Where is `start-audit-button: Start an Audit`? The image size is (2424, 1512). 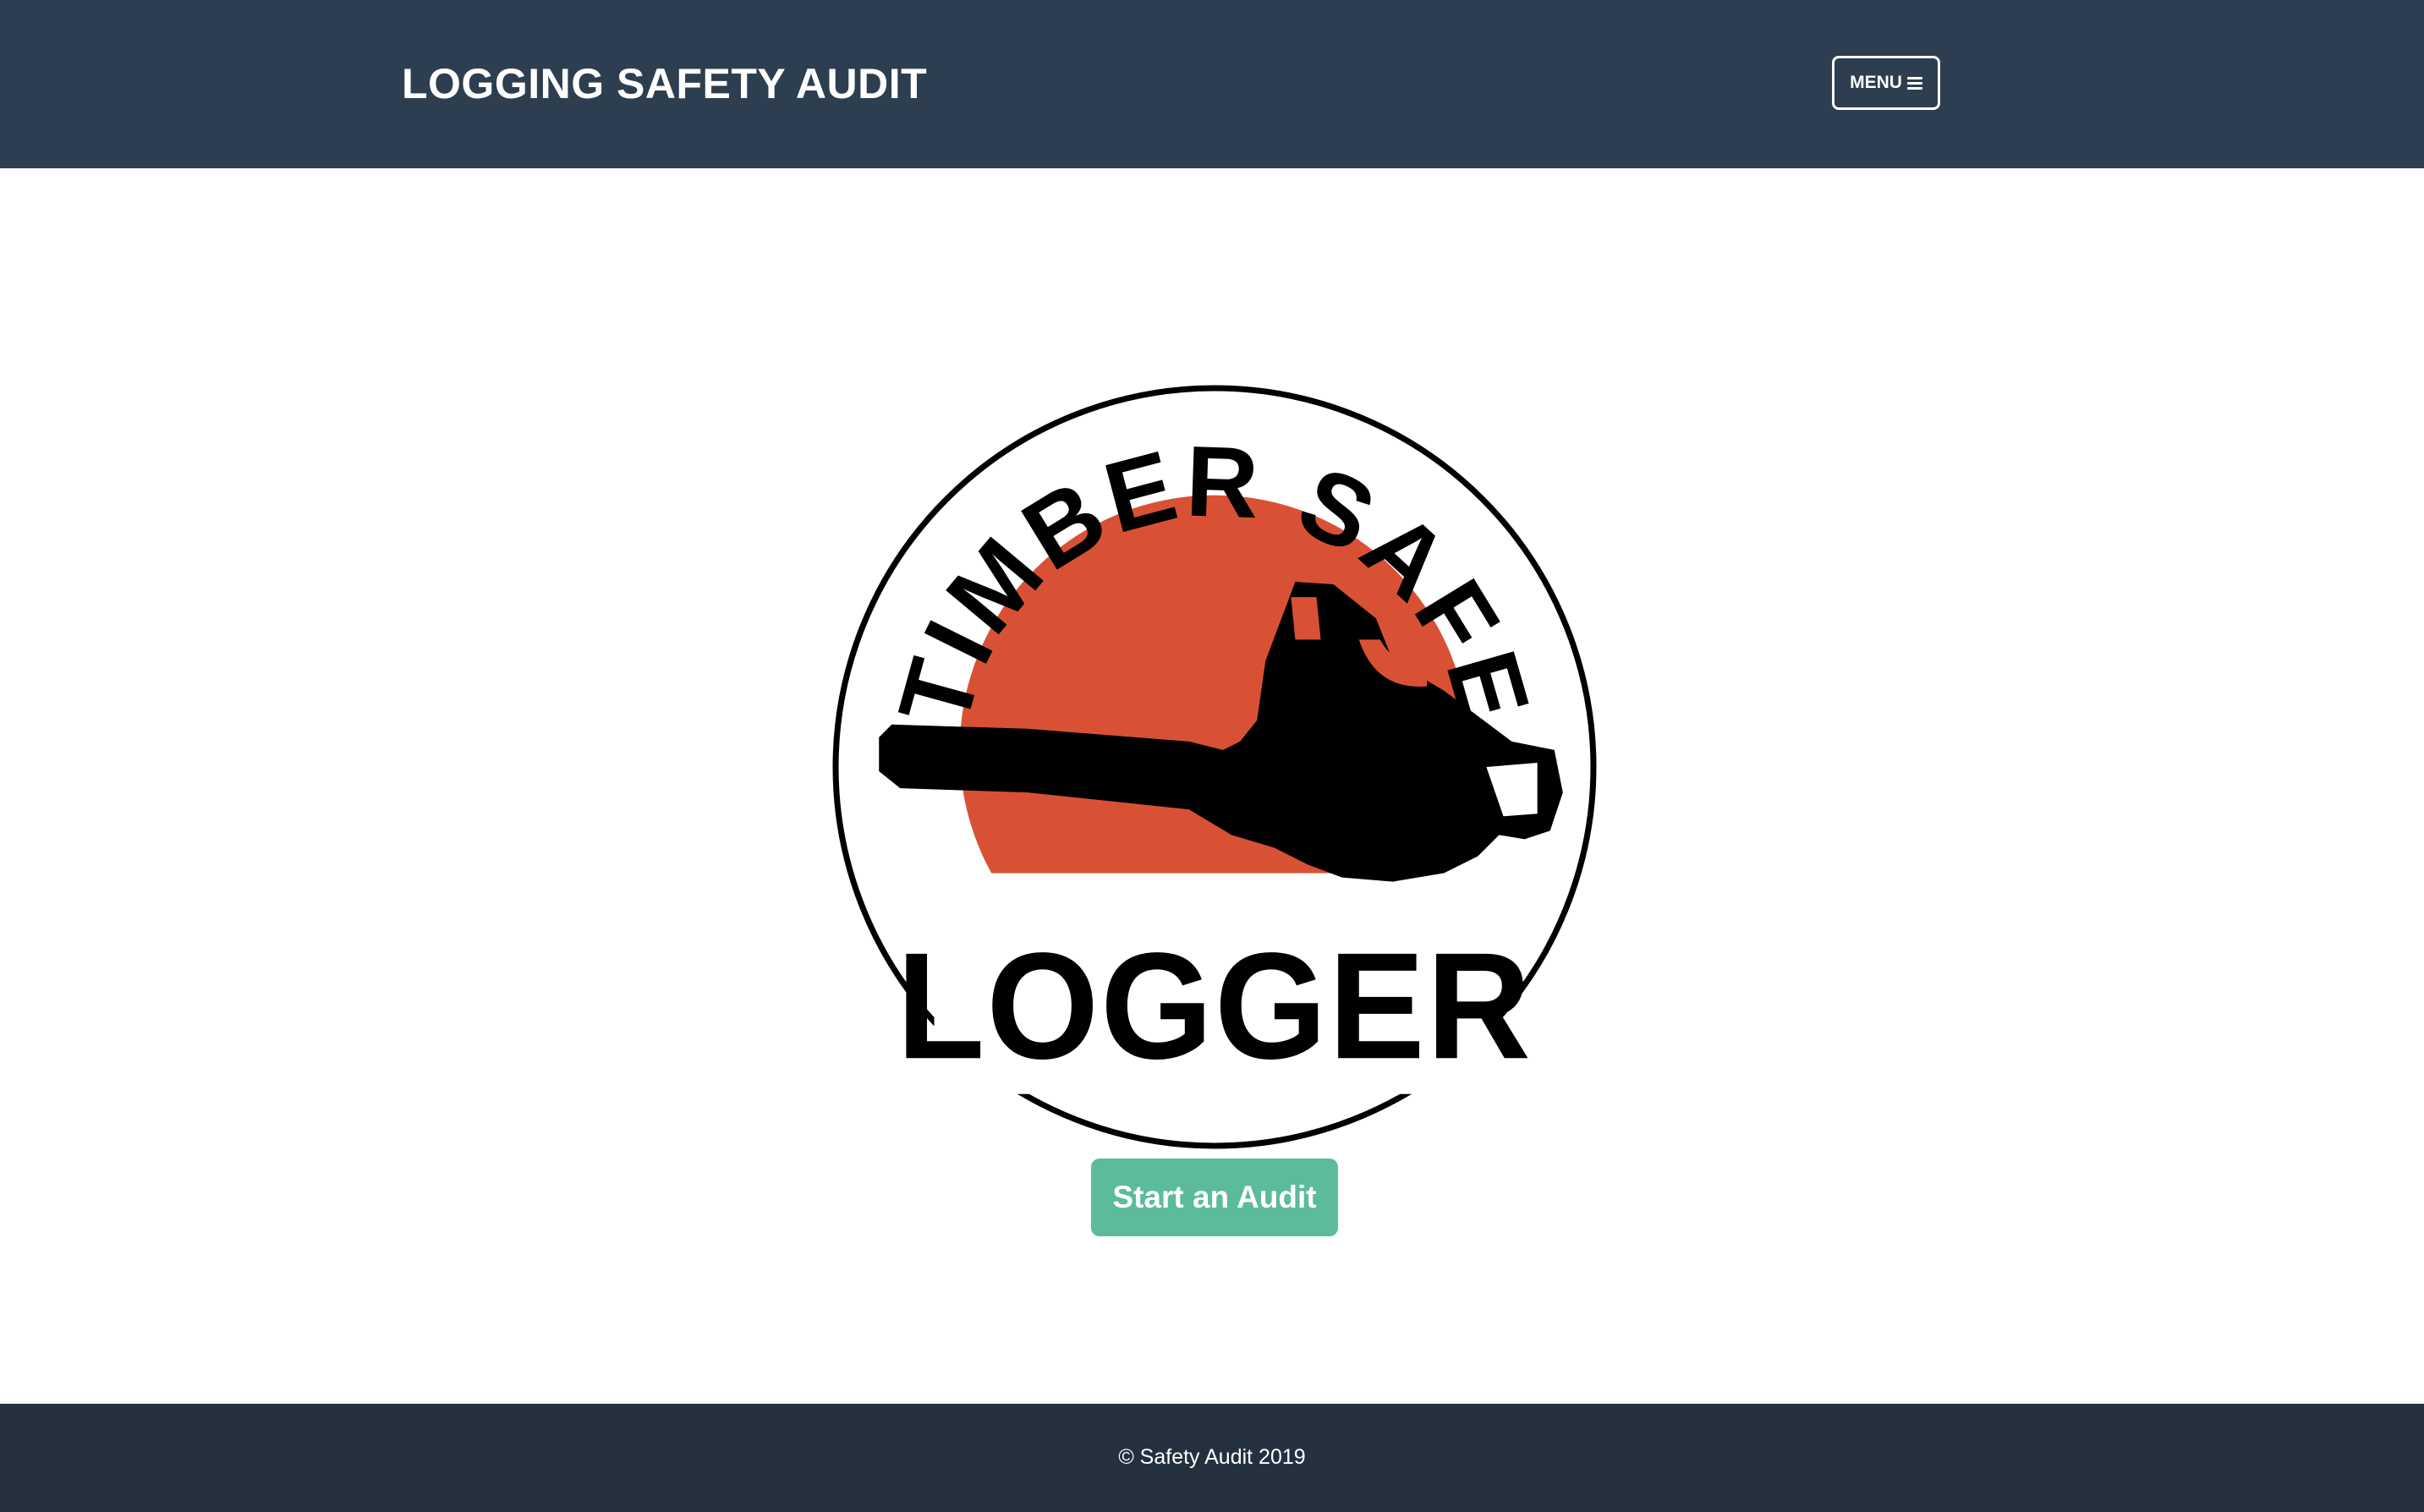 start-audit-button: Start an Audit is located at coordinates (1214, 1197).